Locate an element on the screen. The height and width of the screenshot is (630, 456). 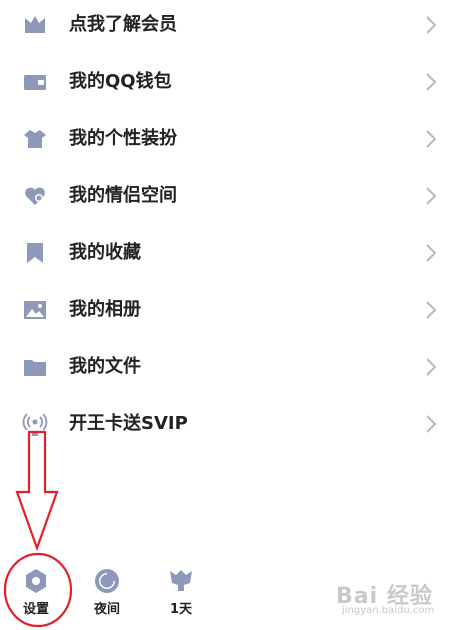
menu-item-label: 开王卡送SVIP is located at coordinates (128, 423).